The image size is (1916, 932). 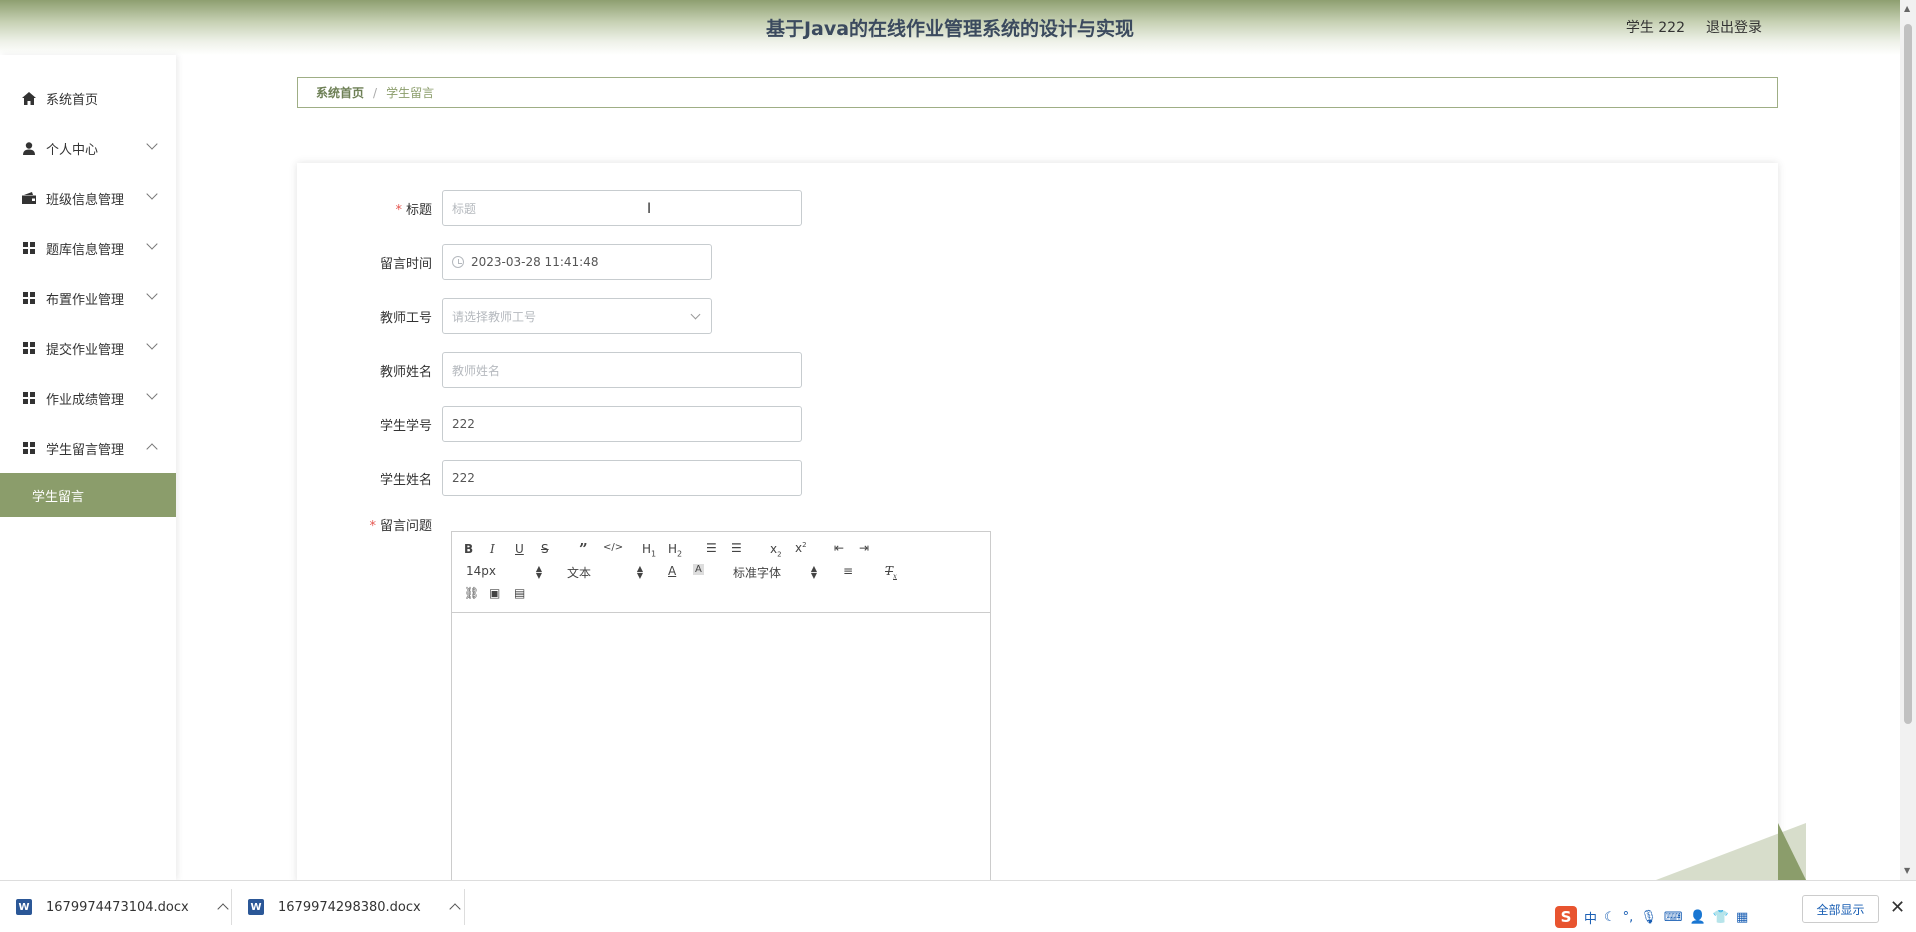 What do you see at coordinates (583, 549) in the screenshot?
I see `blockquote-icon: ”` at bounding box center [583, 549].